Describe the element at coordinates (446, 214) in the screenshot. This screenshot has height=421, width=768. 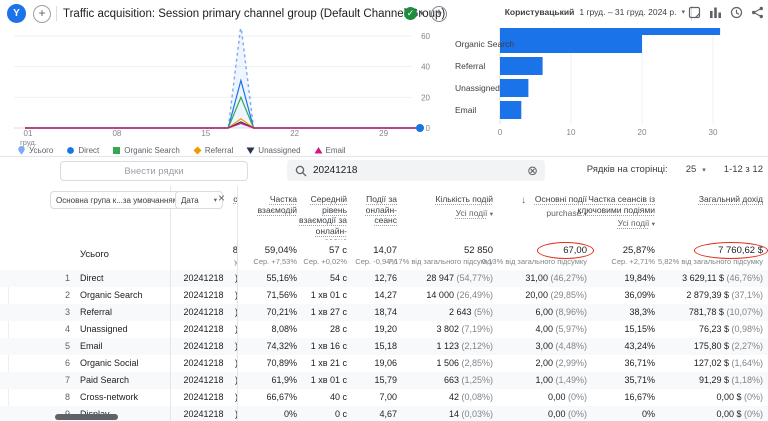
I see `event-count-filter: Усі події ▾` at that location.